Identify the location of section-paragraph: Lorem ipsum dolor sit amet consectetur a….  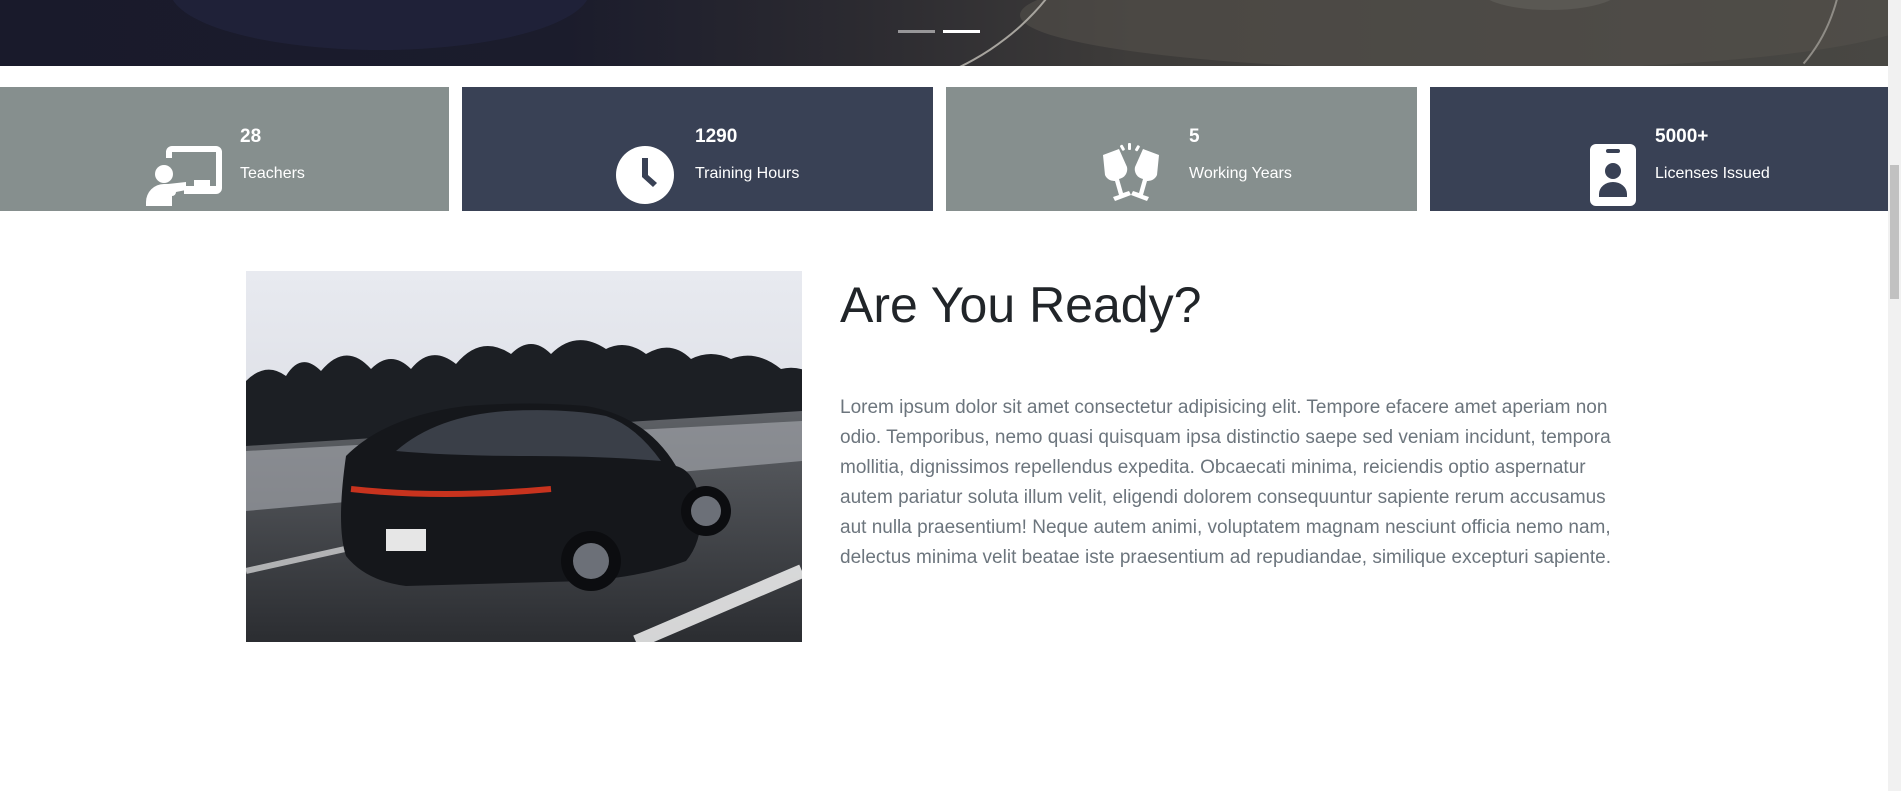
(1225, 482).